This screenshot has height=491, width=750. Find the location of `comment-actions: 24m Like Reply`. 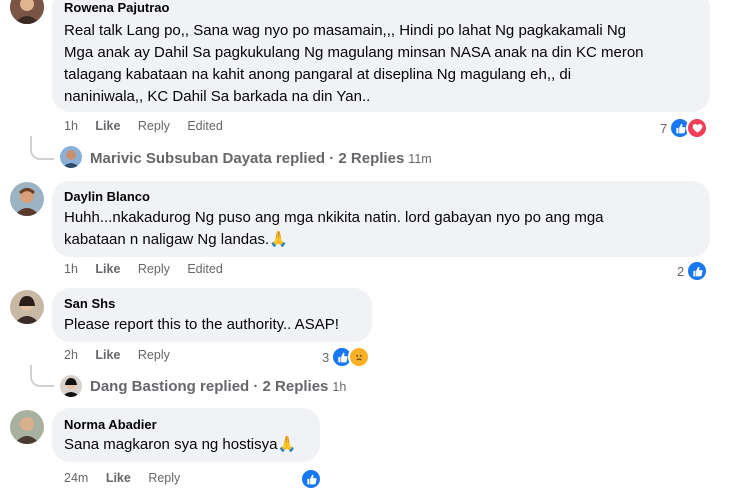

comment-actions: 24m Like Reply is located at coordinates (129, 478).